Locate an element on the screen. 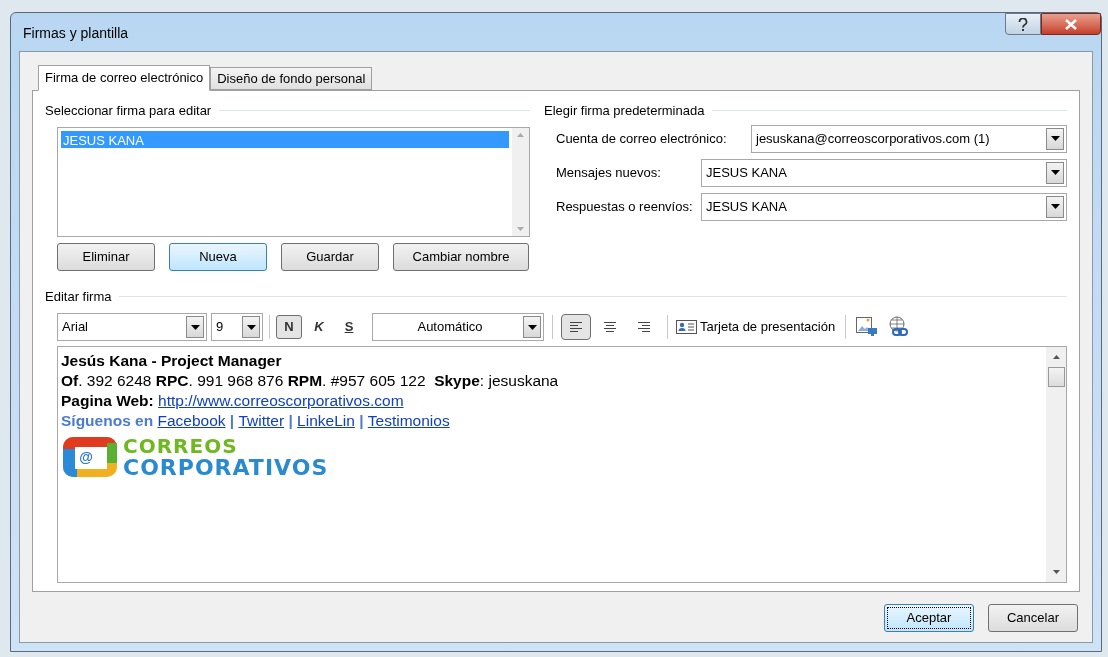 This screenshot has height=657, width=1108. question-mark-icon is located at coordinates (1023, 24).